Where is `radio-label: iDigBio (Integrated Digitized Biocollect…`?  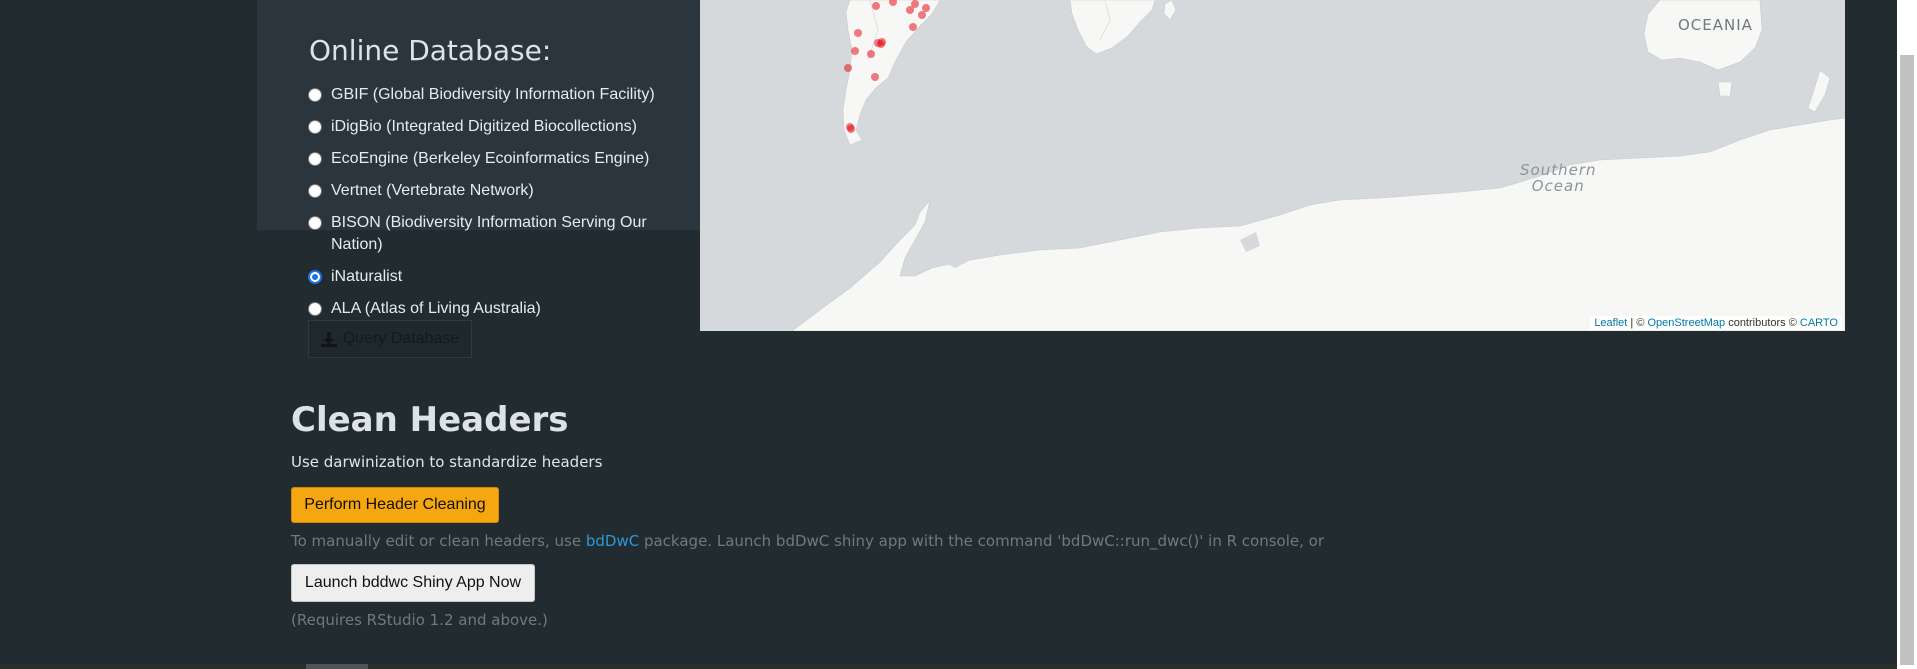 radio-label: iDigBio (Integrated Digitized Biocollect… is located at coordinates (484, 126).